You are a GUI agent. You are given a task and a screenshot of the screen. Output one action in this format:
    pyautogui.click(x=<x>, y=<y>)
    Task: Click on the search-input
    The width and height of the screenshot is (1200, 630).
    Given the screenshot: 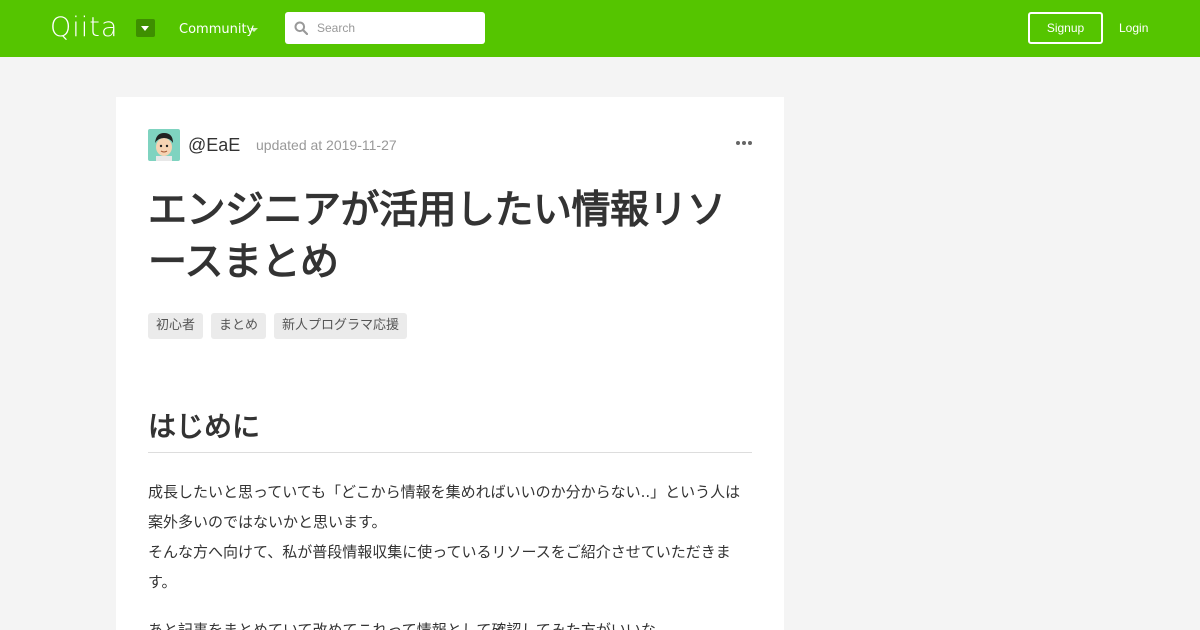 What is the action you would take?
    pyautogui.click(x=397, y=28)
    